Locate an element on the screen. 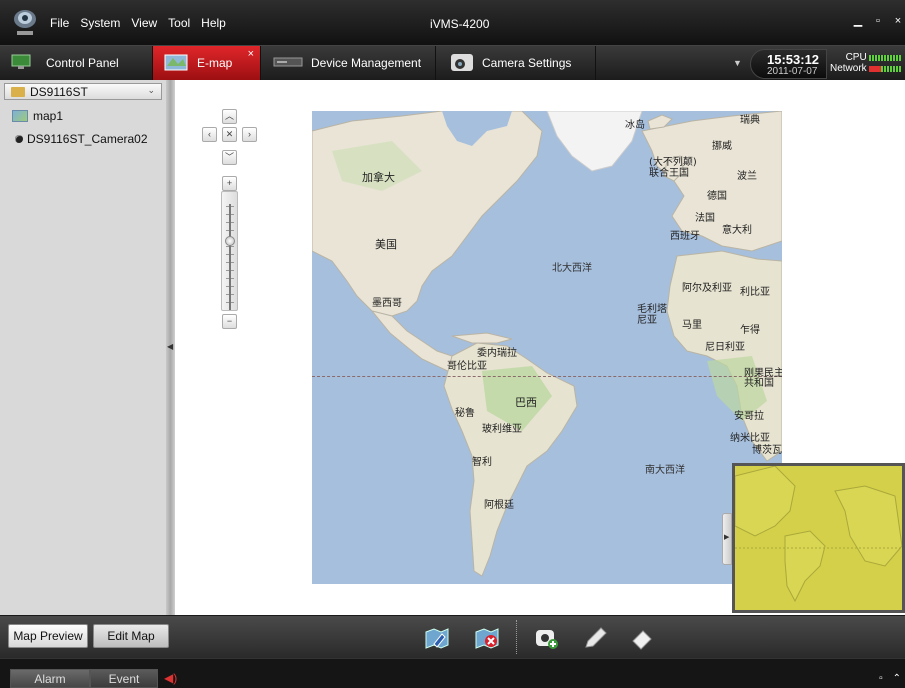 The image size is (905, 688). maximize-icon: ▫ is located at coordinates (878, 21).